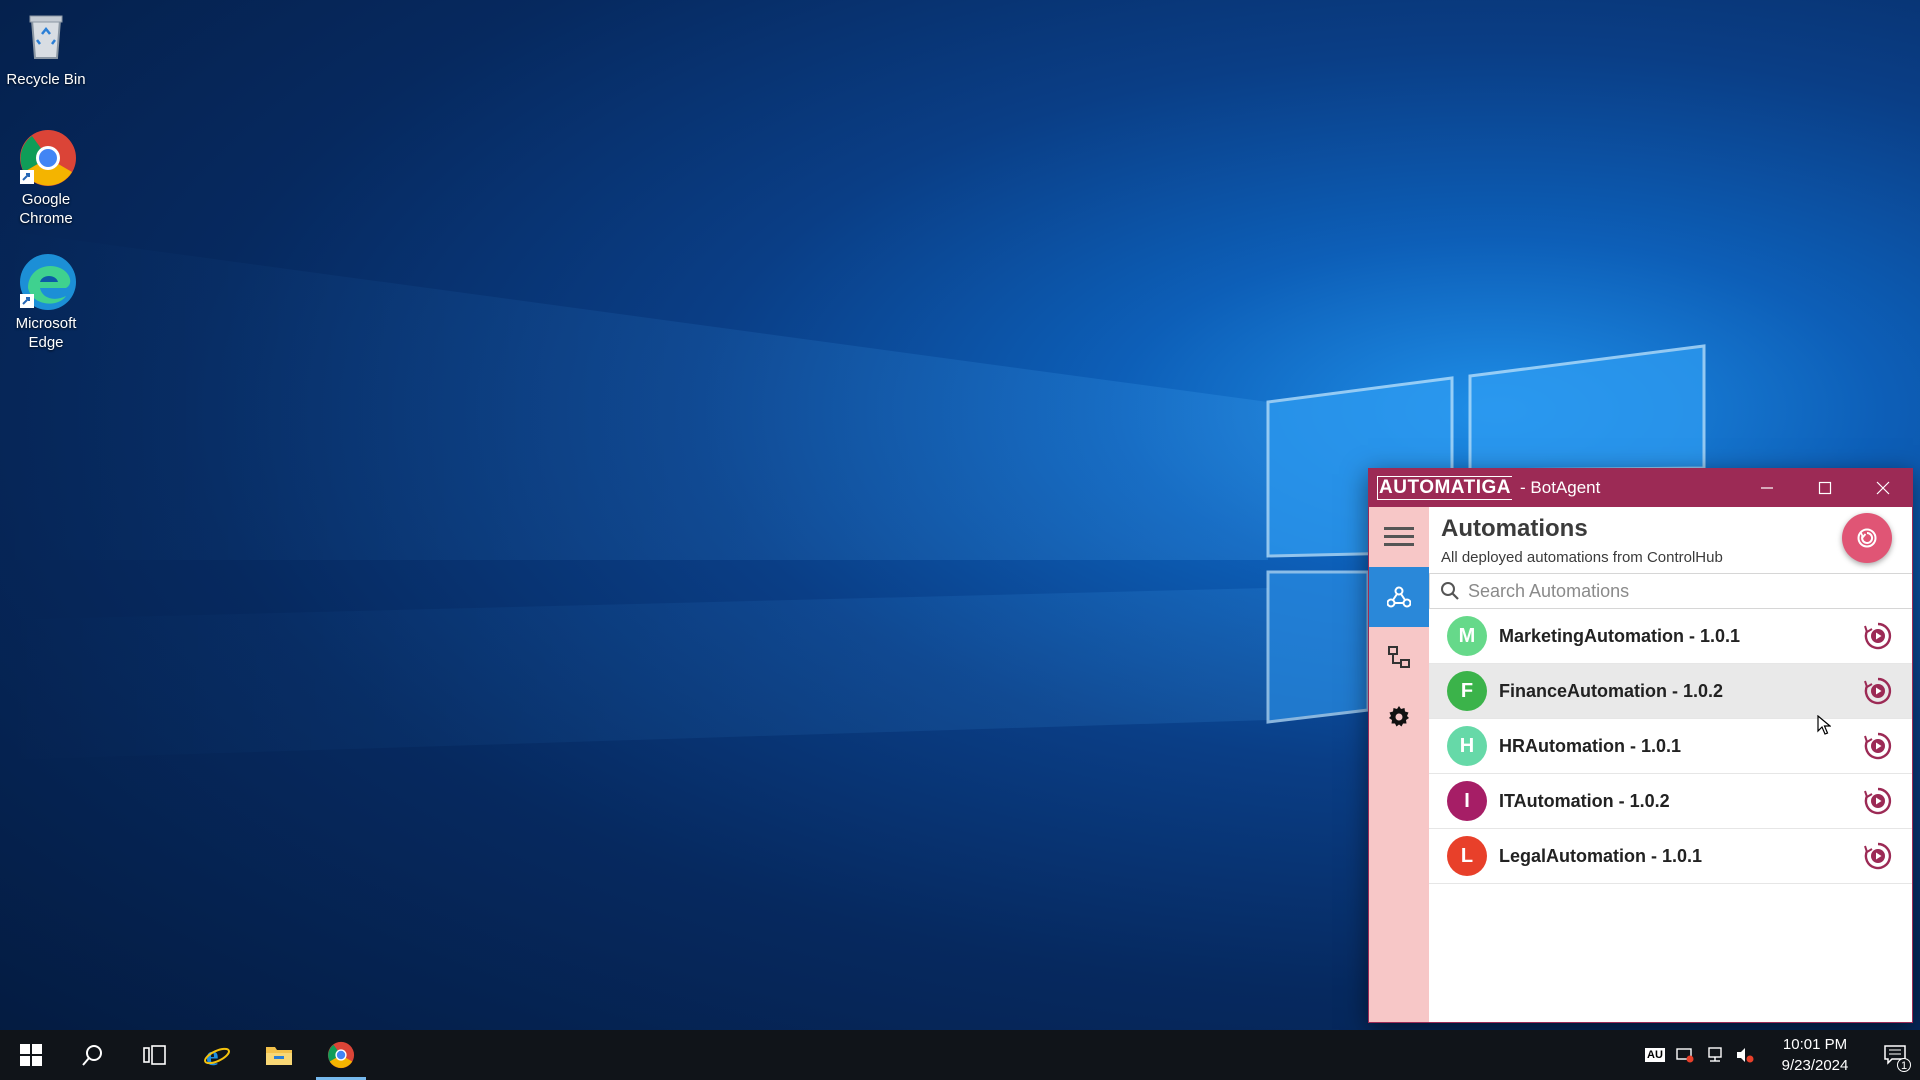 This screenshot has height=1080, width=1920. I want to click on automation-row-legal: L LegalAutomation - 1.0.1, so click(1670, 856).